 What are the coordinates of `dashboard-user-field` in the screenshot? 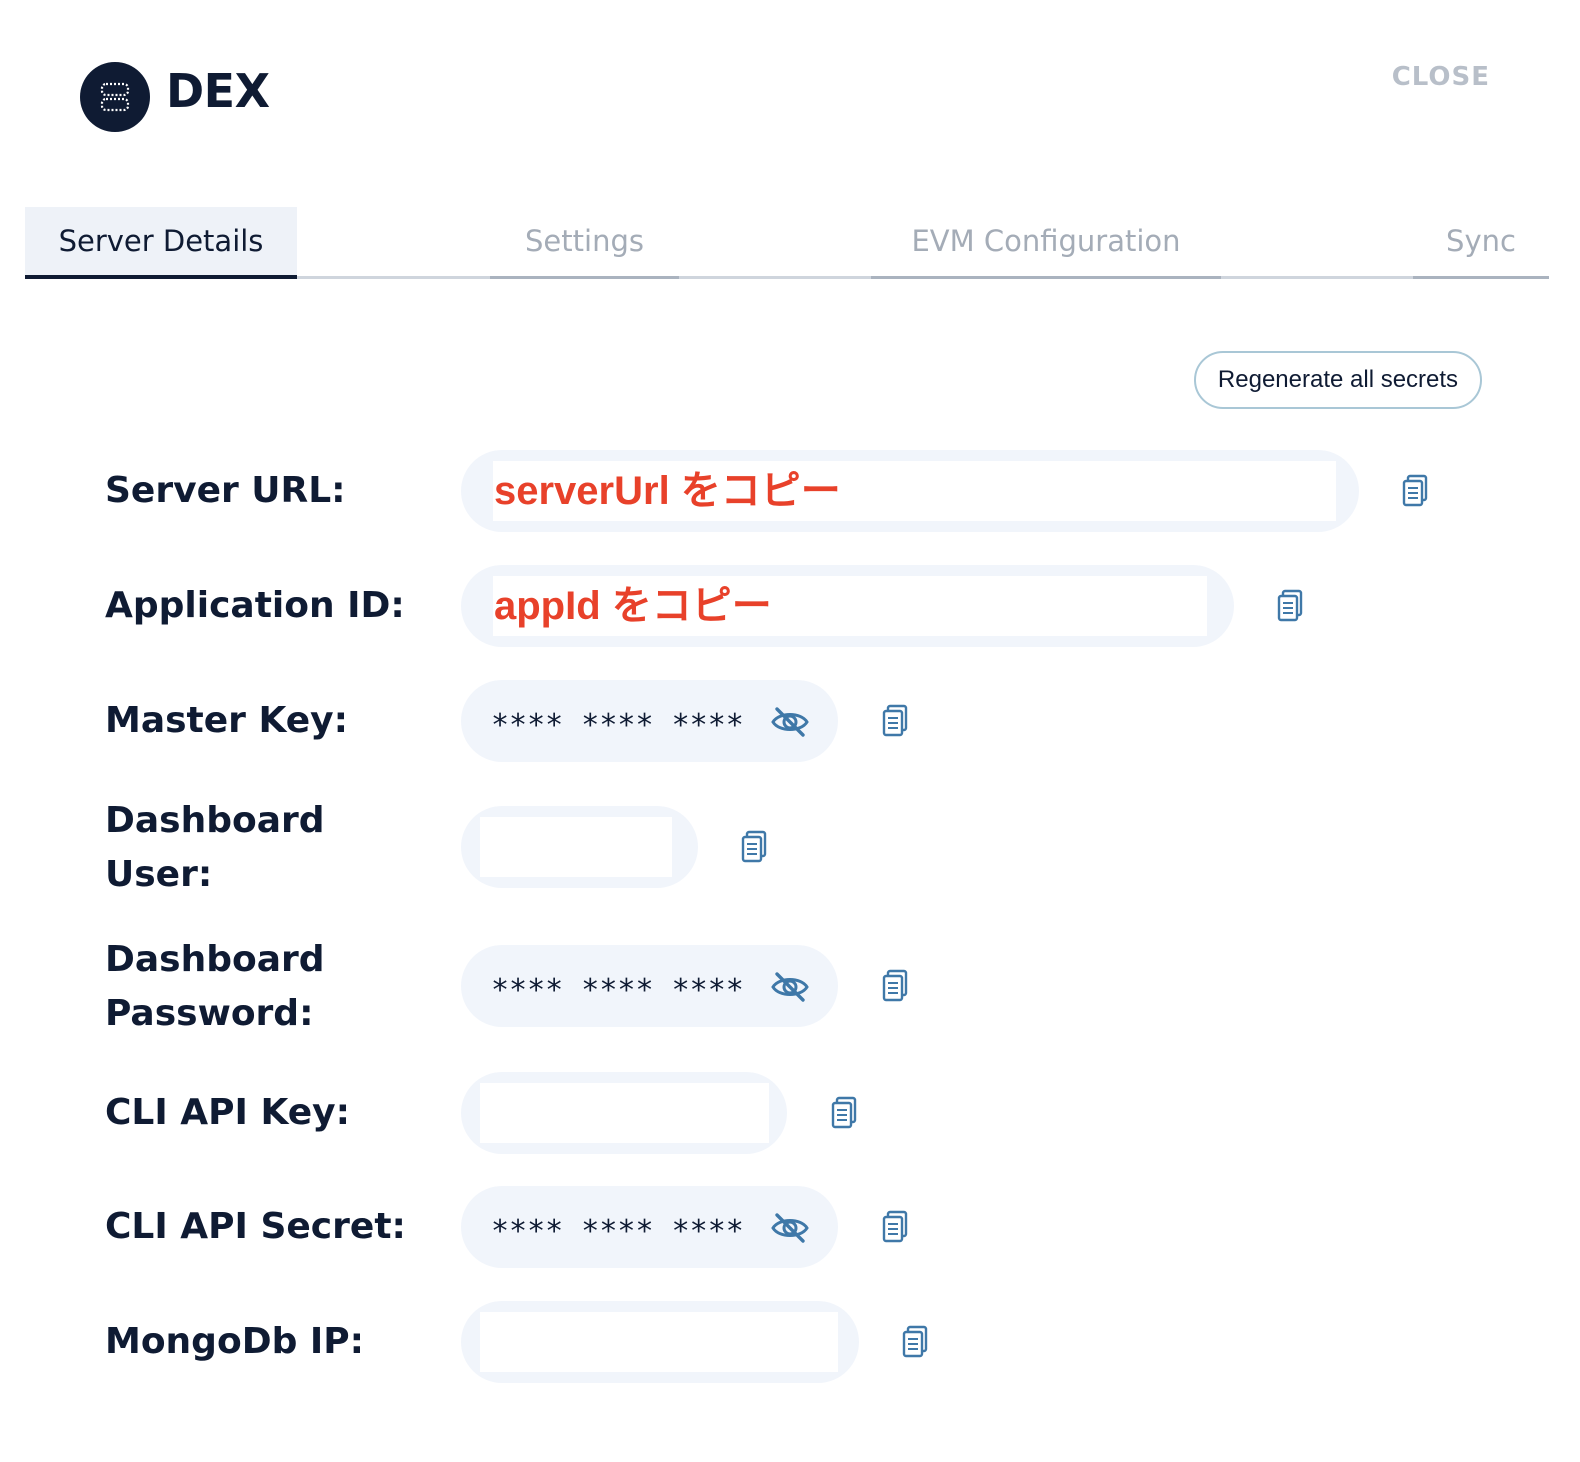 It's located at (579, 847).